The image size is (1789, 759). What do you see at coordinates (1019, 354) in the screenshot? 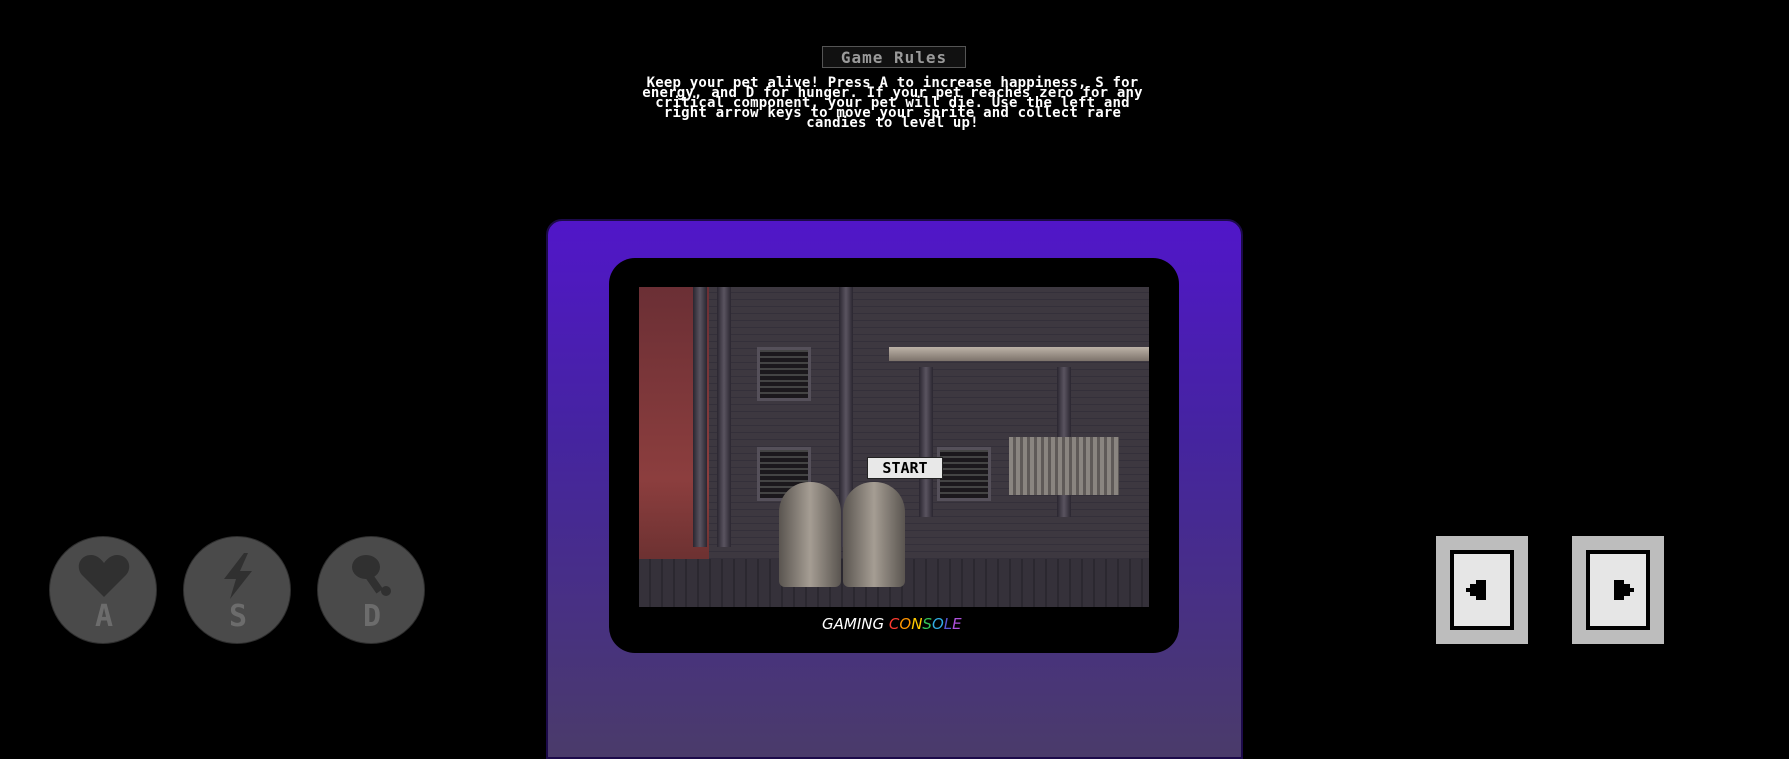
I see `pipe-horizontal` at bounding box center [1019, 354].